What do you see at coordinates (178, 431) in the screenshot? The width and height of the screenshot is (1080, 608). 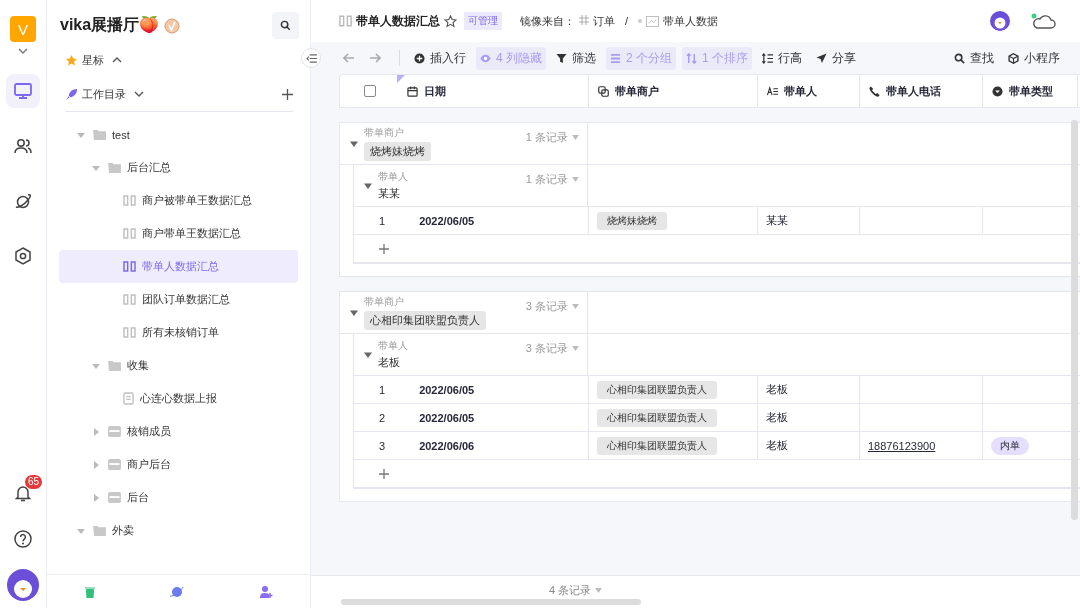 I see `tree-item: 核销成员` at bounding box center [178, 431].